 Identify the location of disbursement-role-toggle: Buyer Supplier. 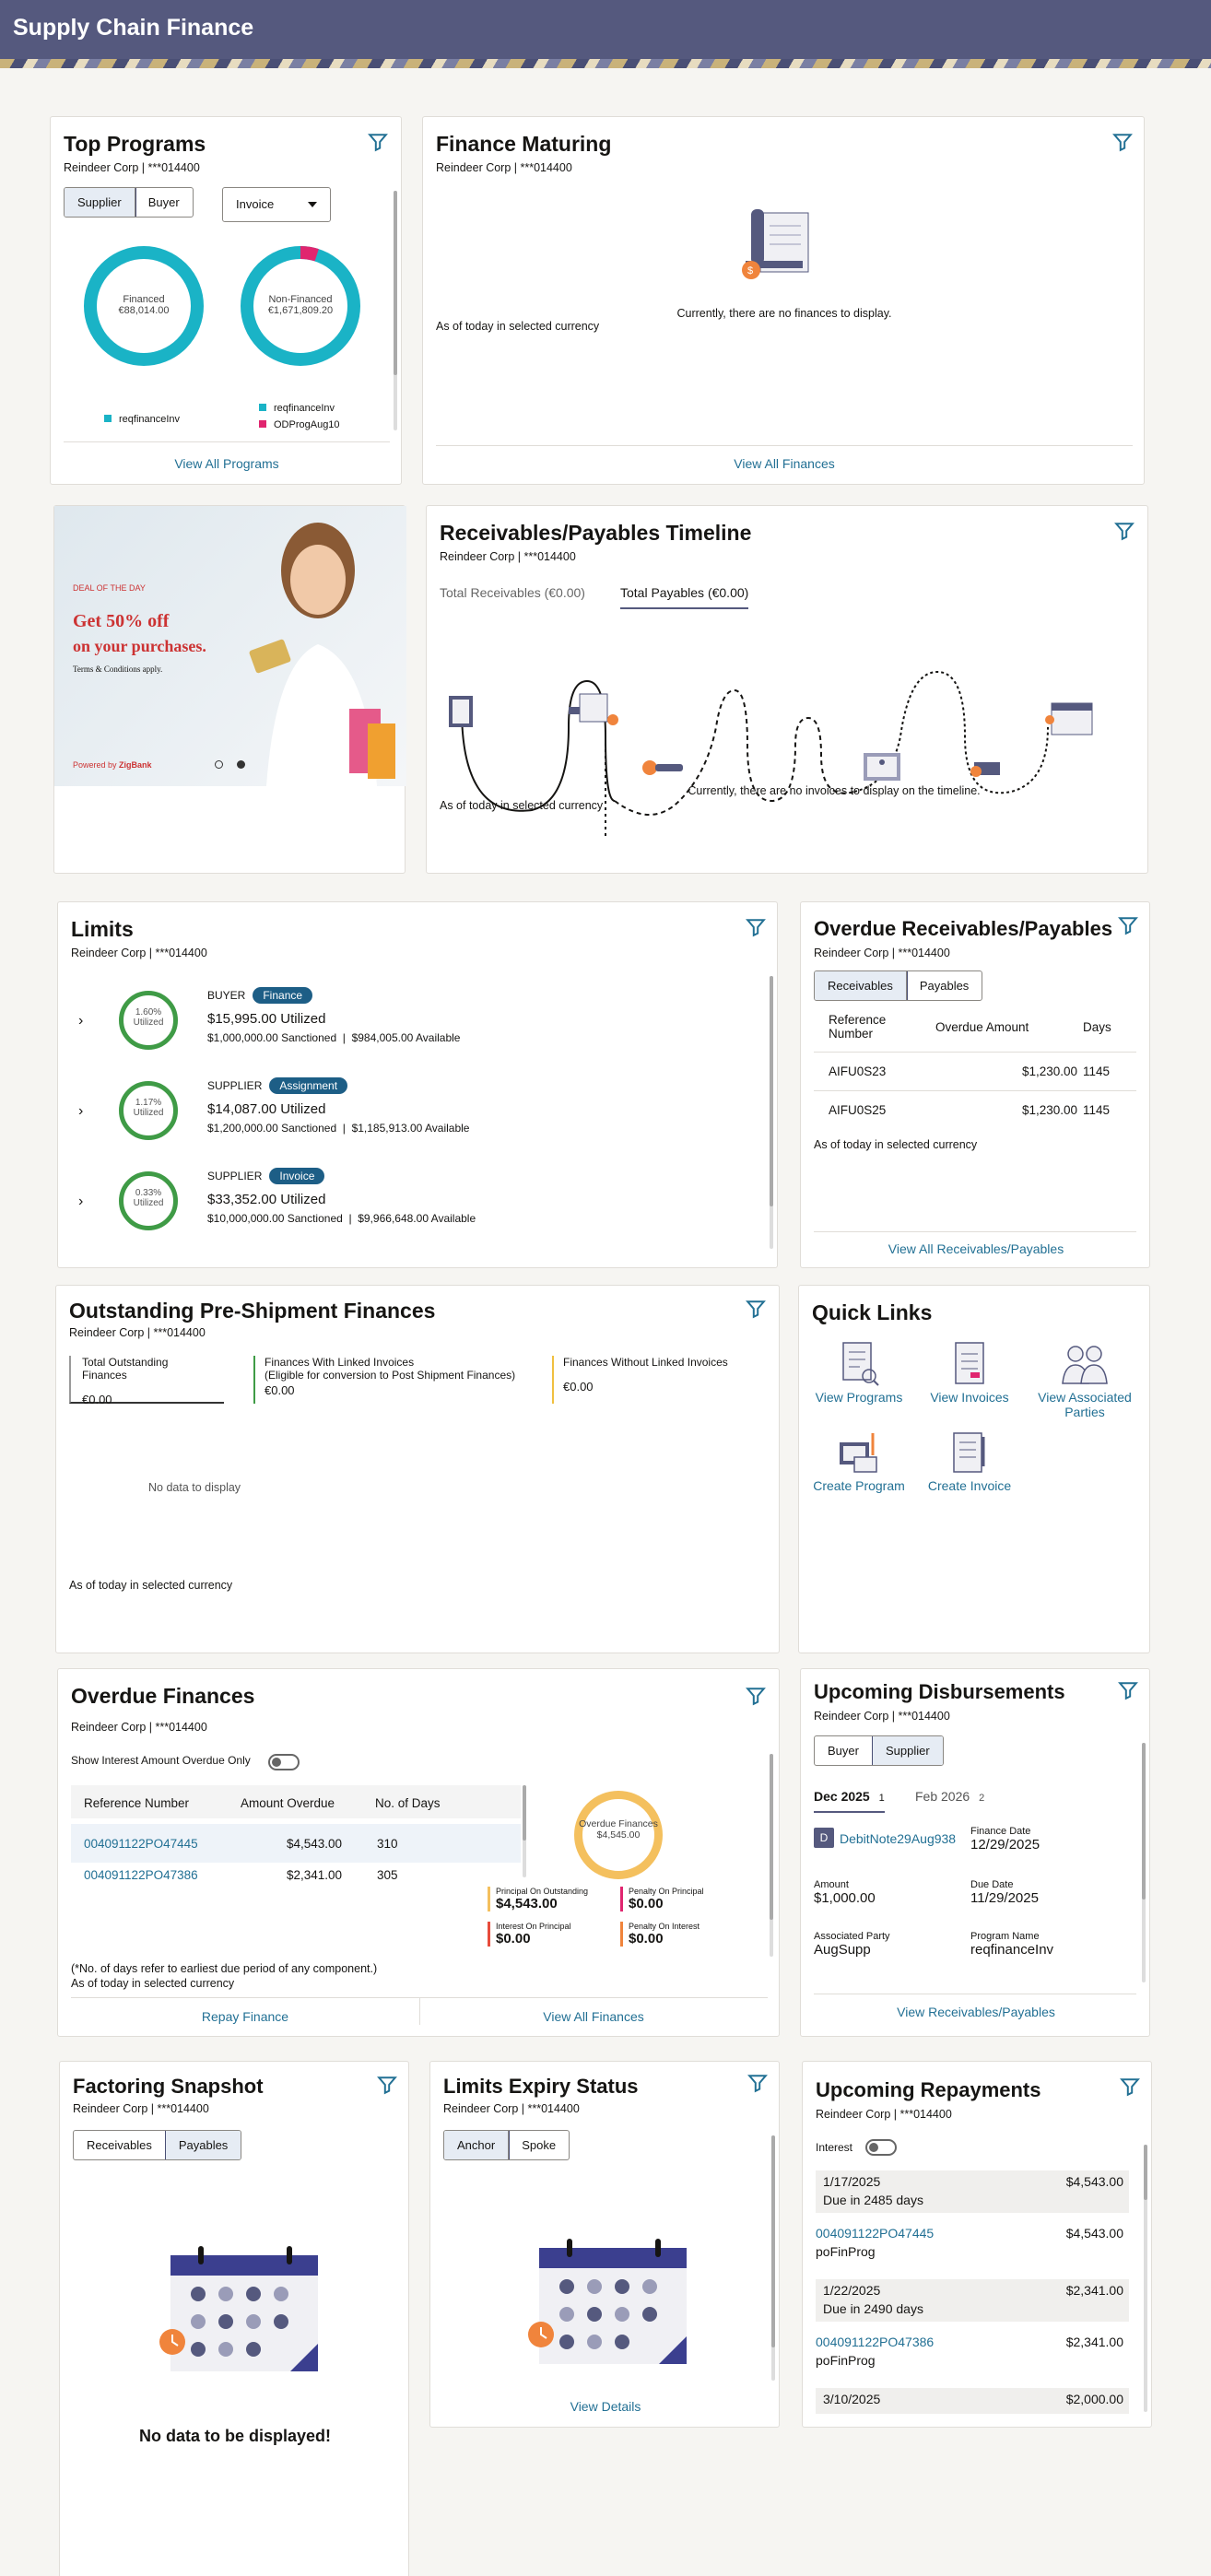
(879, 1750).